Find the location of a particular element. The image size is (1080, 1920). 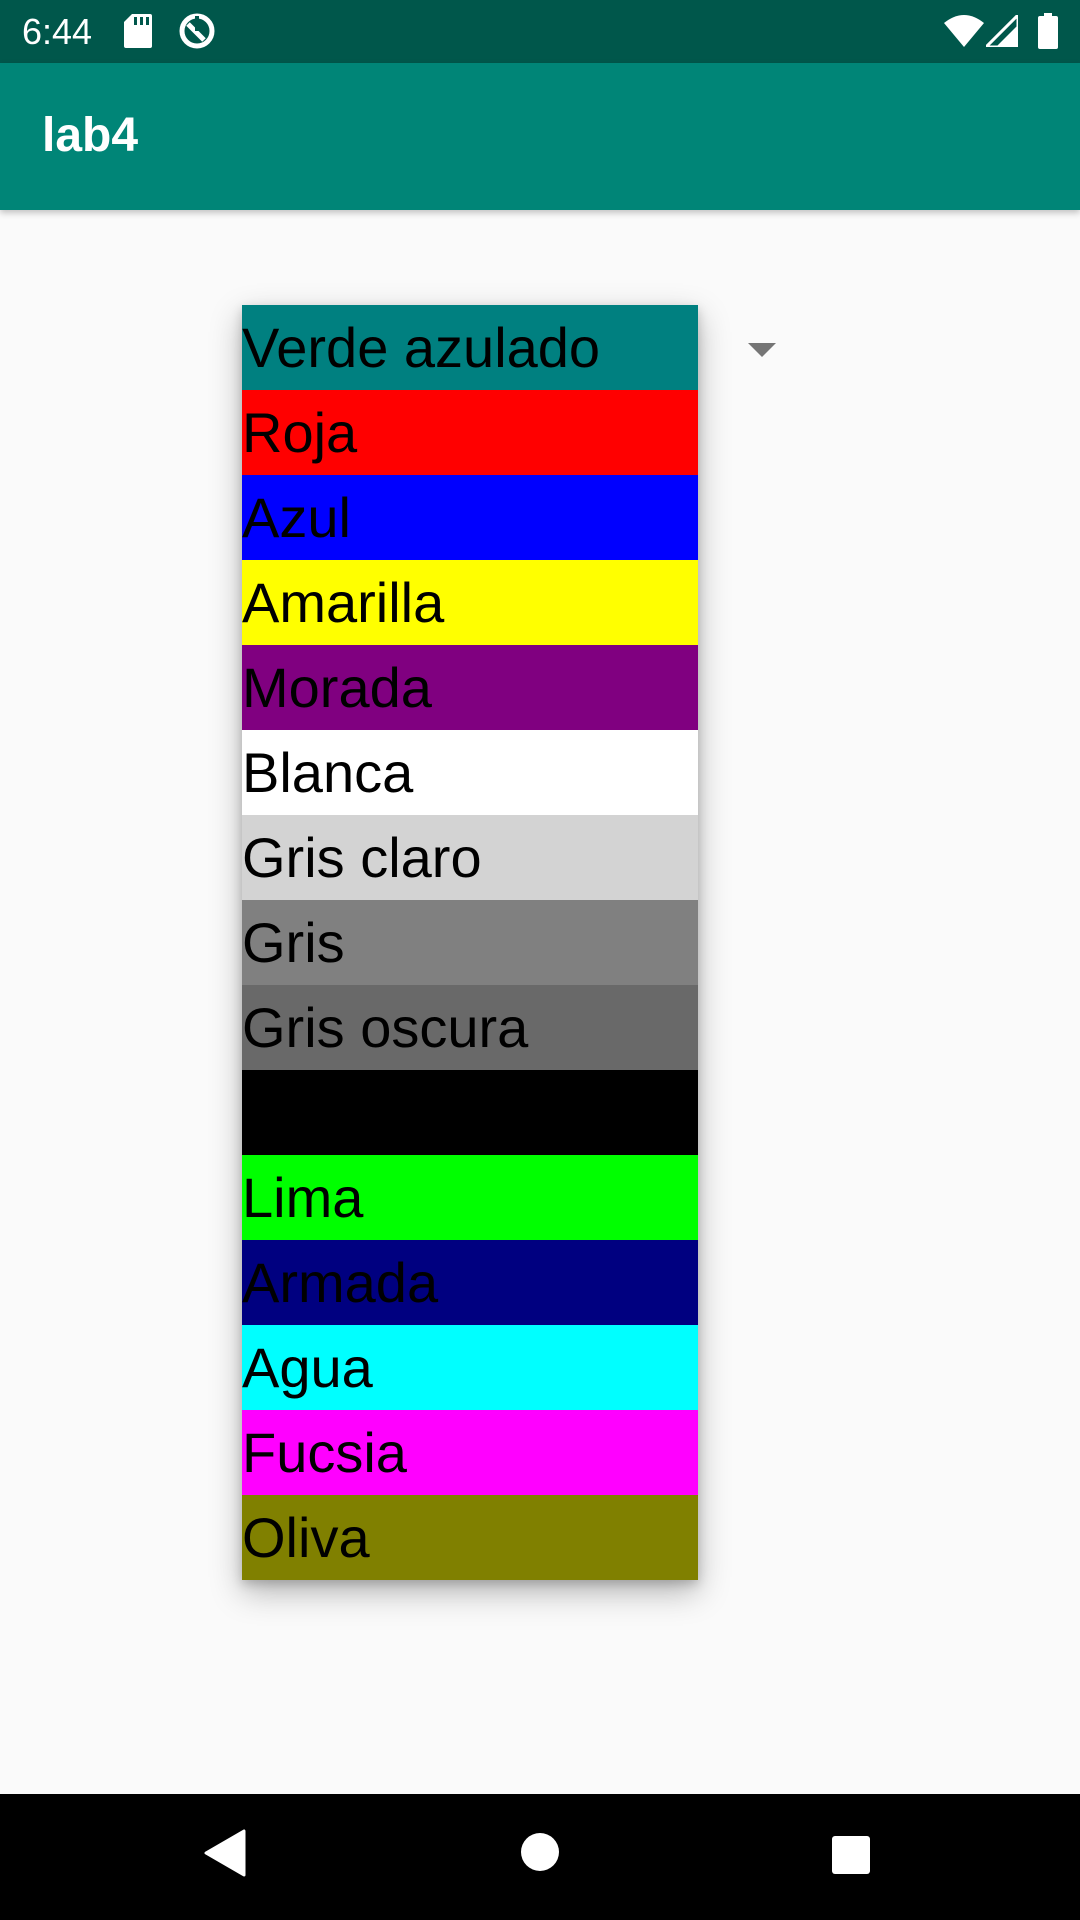

dropdown-item: Blanca is located at coordinates (470, 772).